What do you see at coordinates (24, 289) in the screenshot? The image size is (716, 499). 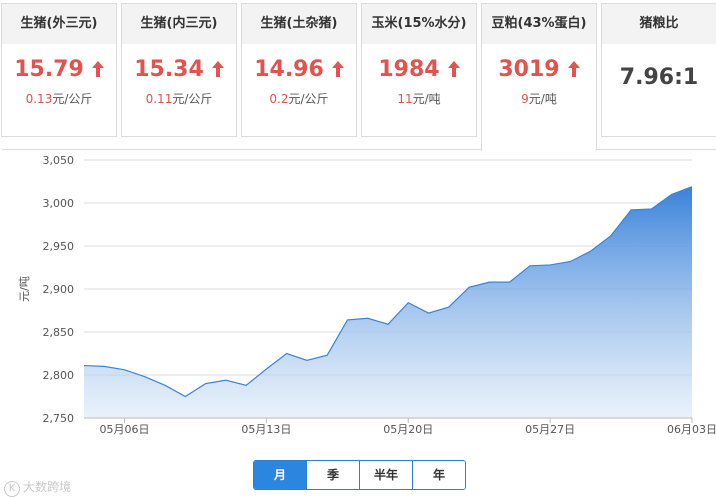 I see `y-axis-label: 元/吨` at bounding box center [24, 289].